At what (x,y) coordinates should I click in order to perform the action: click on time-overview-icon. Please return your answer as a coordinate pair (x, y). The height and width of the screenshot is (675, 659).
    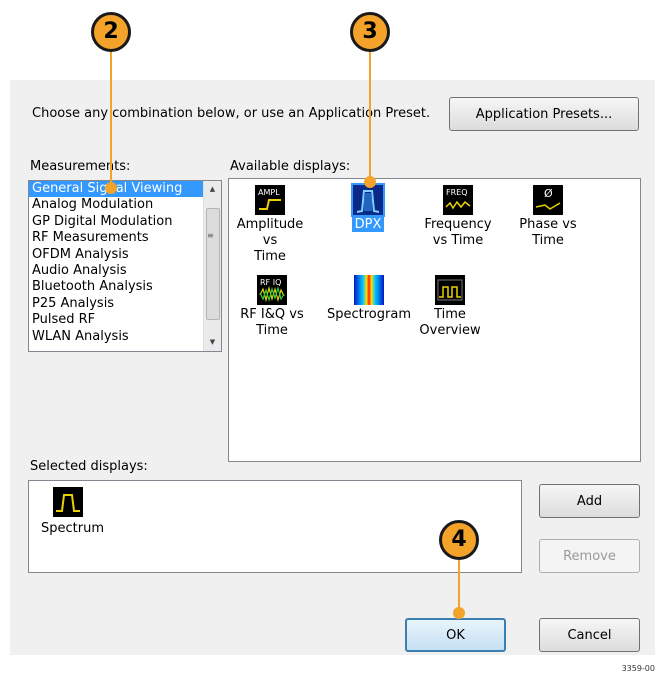
    Looking at the image, I should click on (450, 290).